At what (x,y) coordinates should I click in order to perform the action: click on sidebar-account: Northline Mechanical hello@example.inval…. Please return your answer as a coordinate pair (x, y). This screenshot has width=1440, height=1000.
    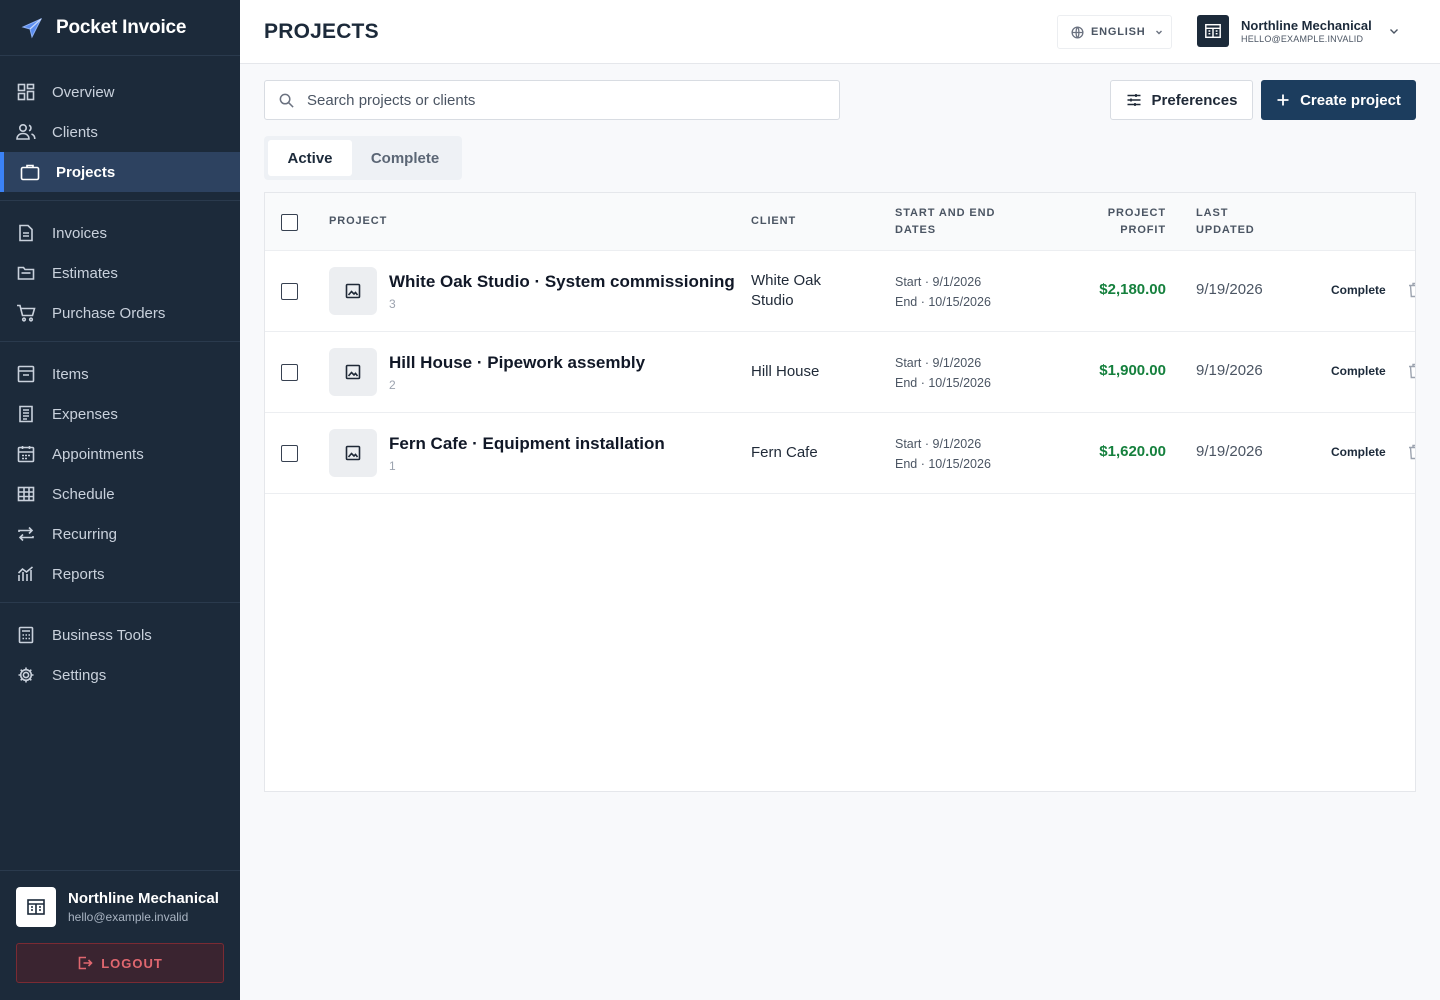
    Looking at the image, I should click on (120, 907).